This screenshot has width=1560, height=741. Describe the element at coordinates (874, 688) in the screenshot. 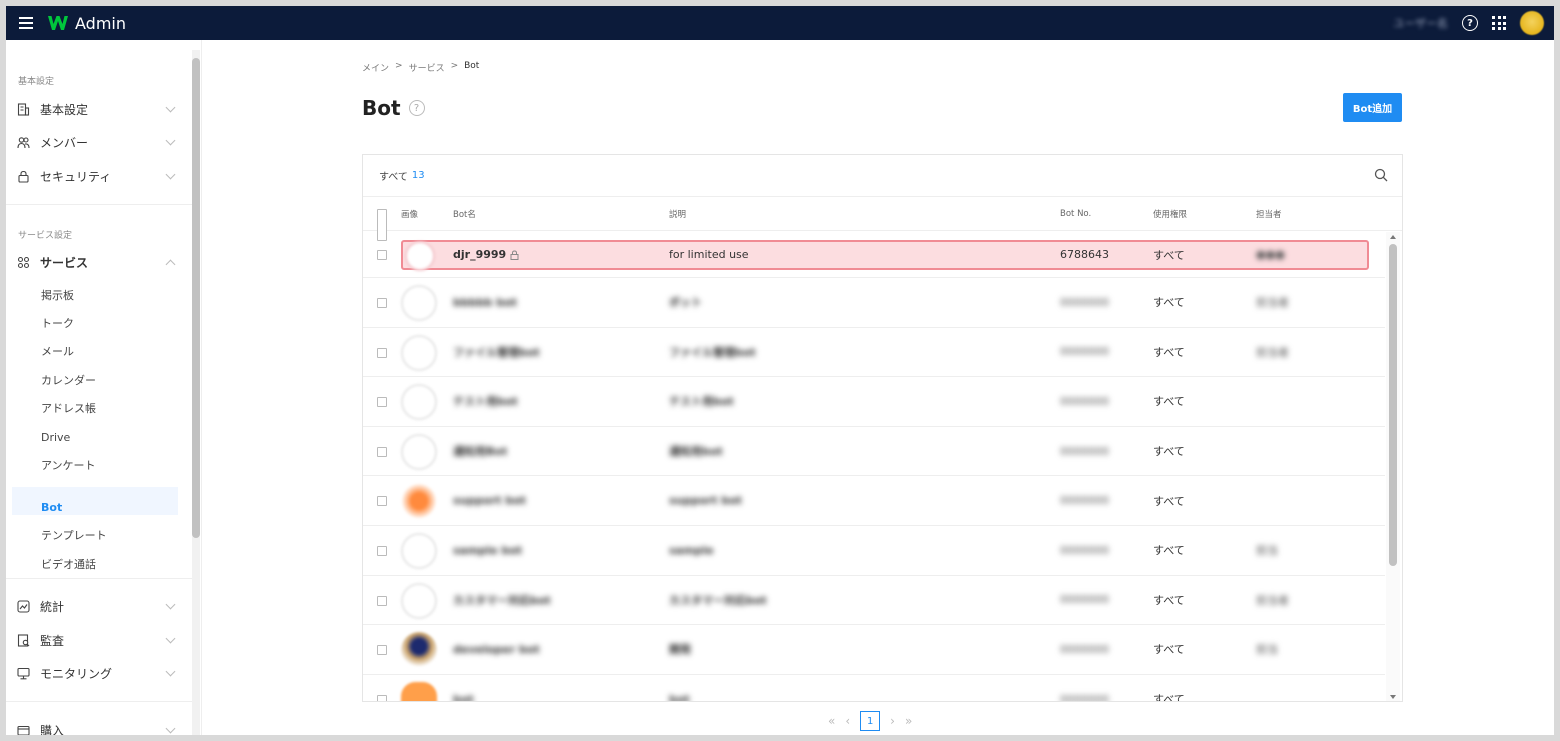

I see `table-row: bot bot 0000000 すべて` at that location.